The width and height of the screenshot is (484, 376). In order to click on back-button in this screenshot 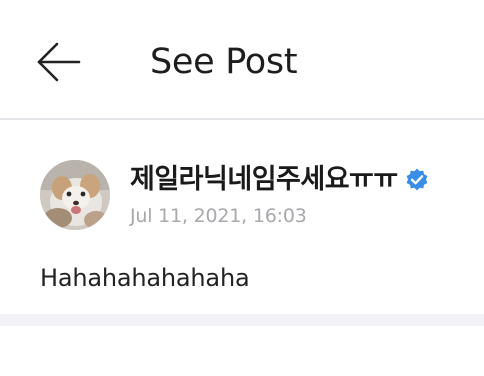, I will do `click(58, 62)`.